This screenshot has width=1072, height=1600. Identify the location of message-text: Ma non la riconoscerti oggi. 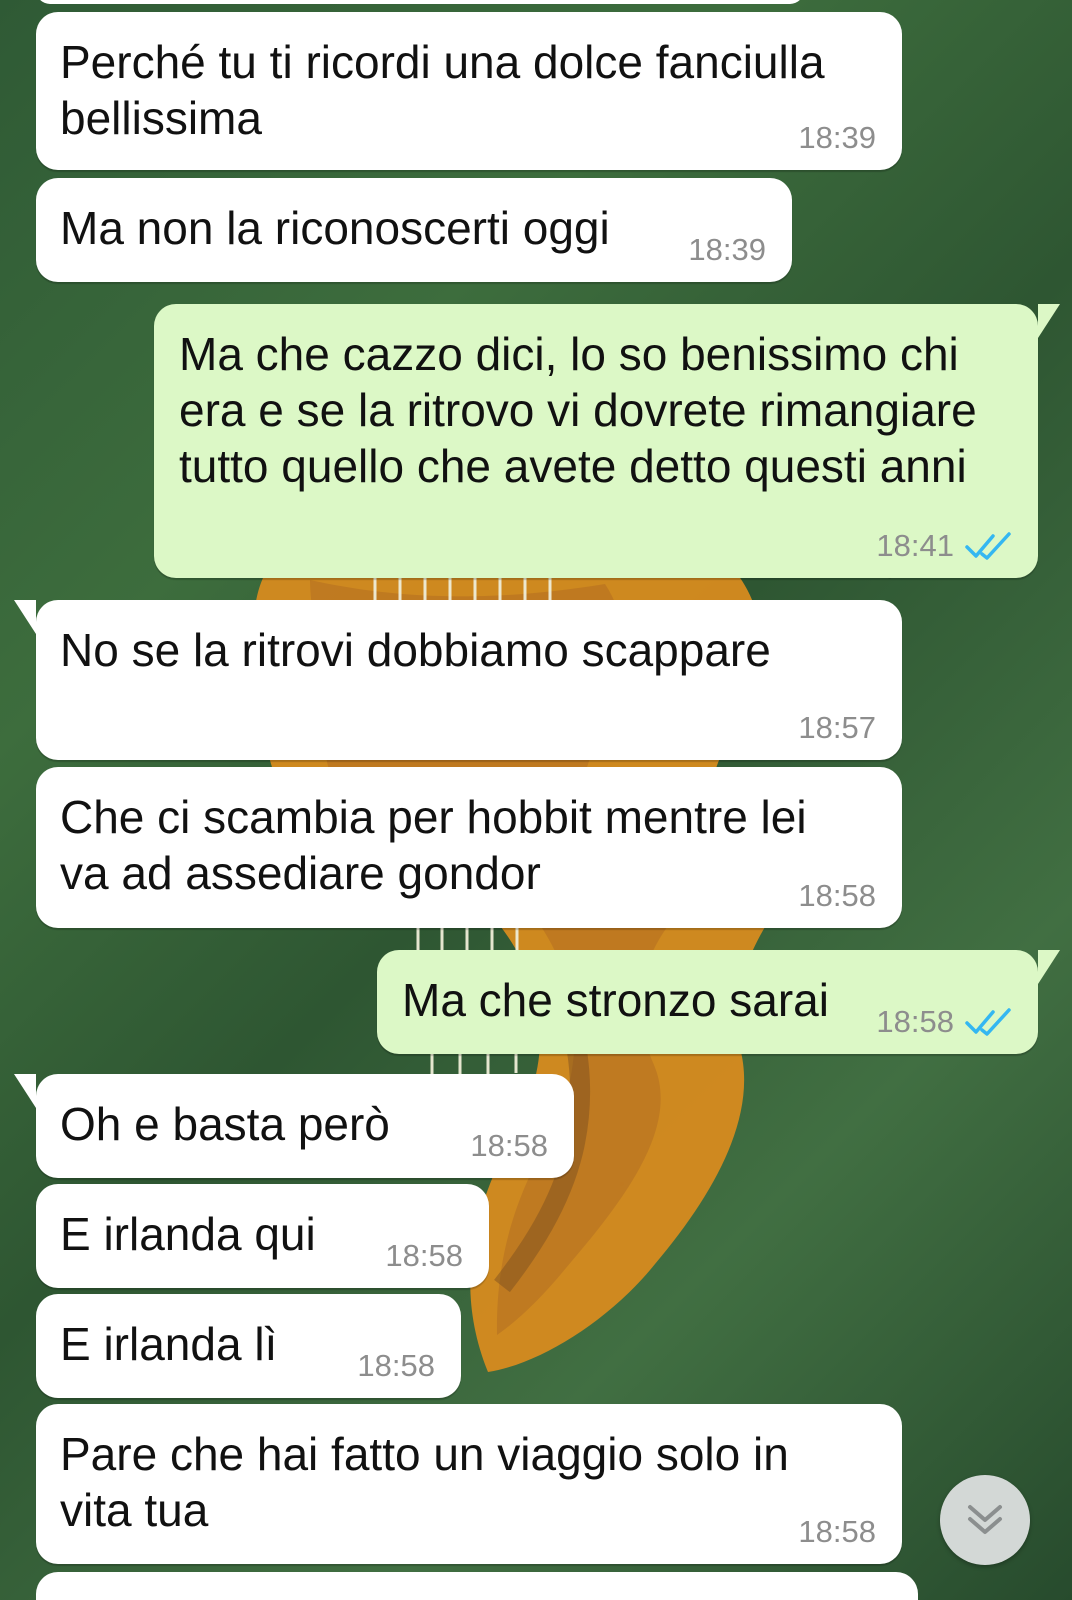
(335, 228).